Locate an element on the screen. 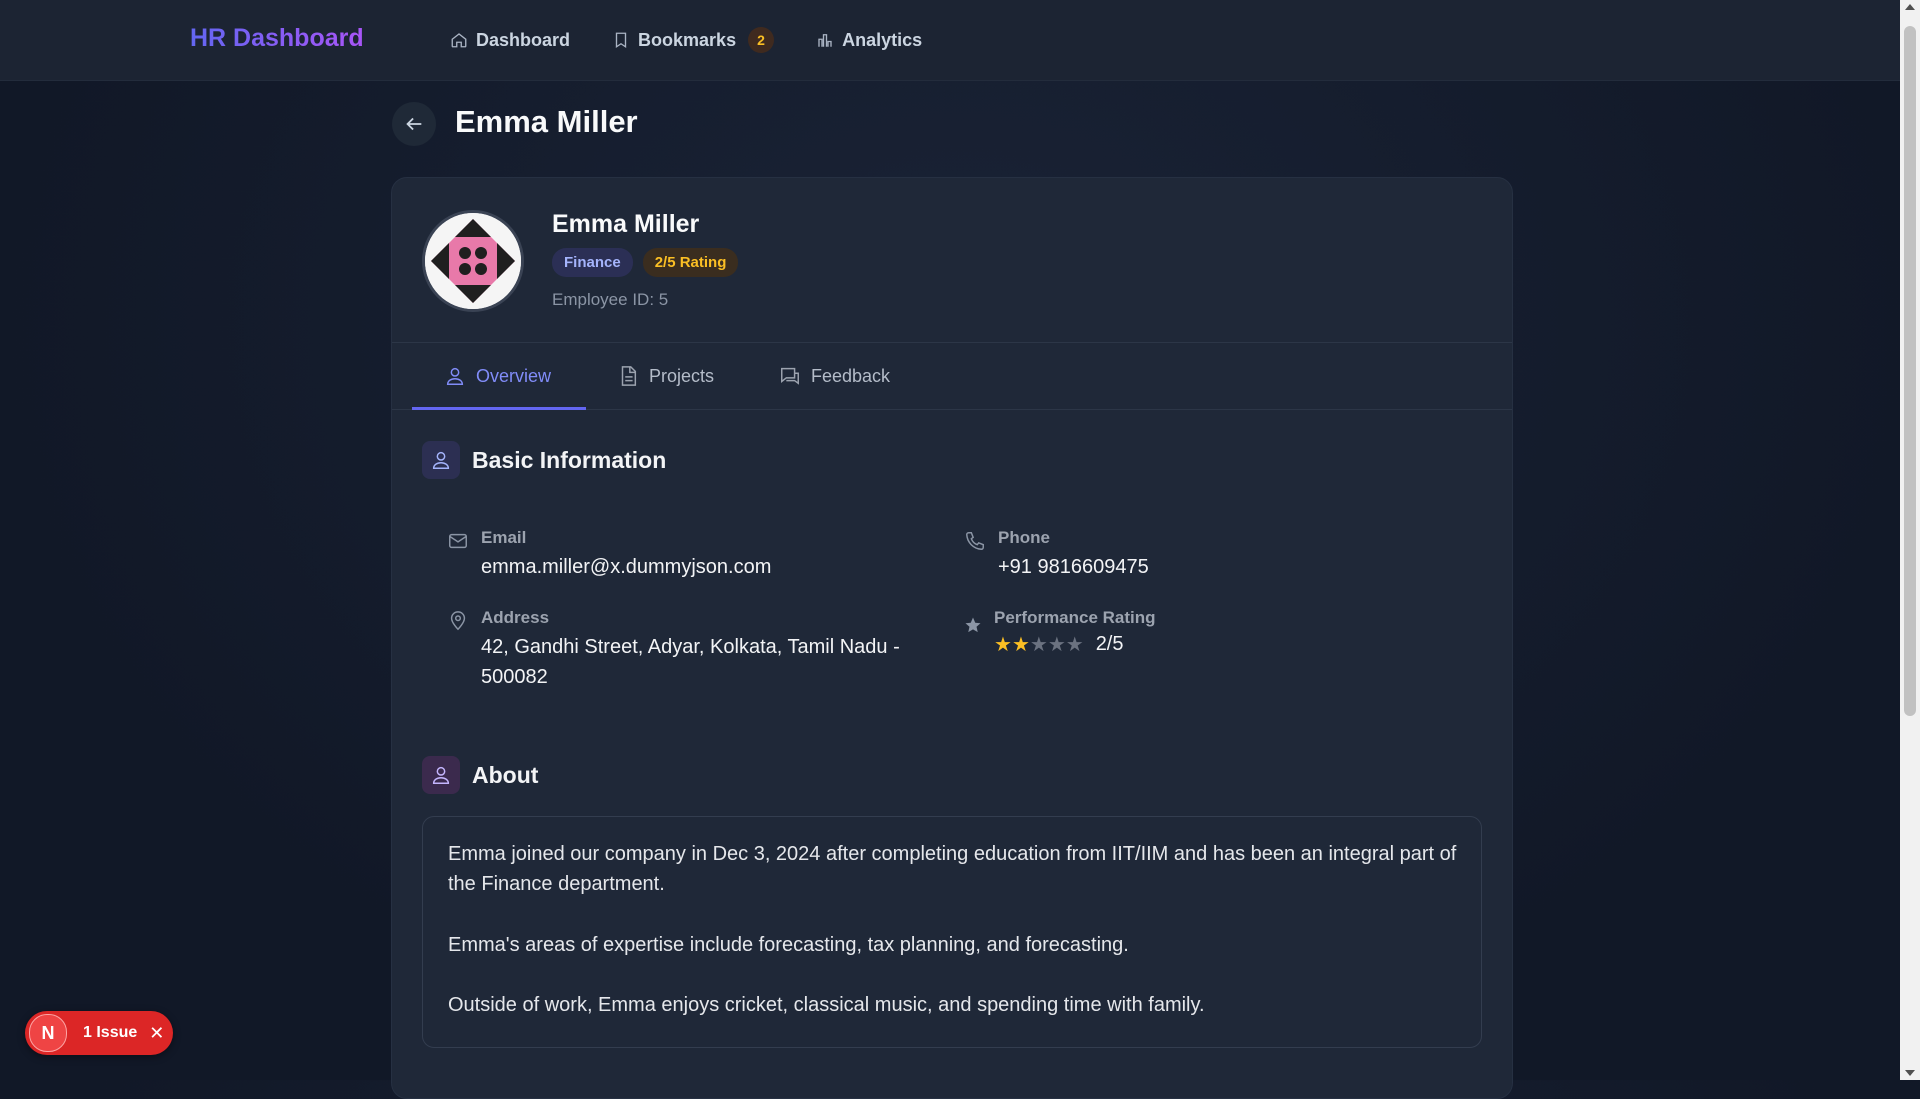 The height and width of the screenshot is (1099, 1920). star-rating: ★★★★★ 2/5 is located at coordinates (1075, 644).